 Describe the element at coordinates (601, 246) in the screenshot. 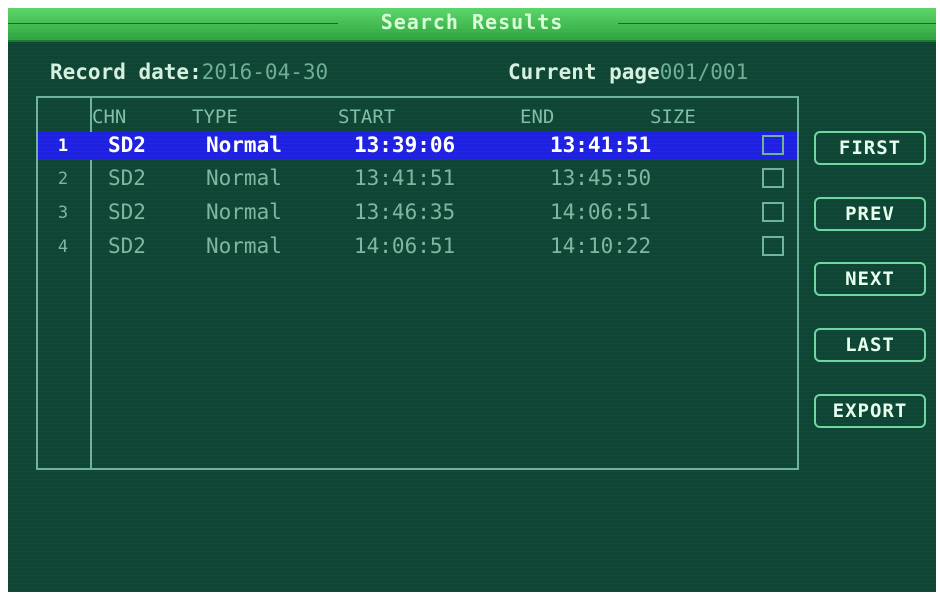

I see `row-end: 14:10:22` at that location.